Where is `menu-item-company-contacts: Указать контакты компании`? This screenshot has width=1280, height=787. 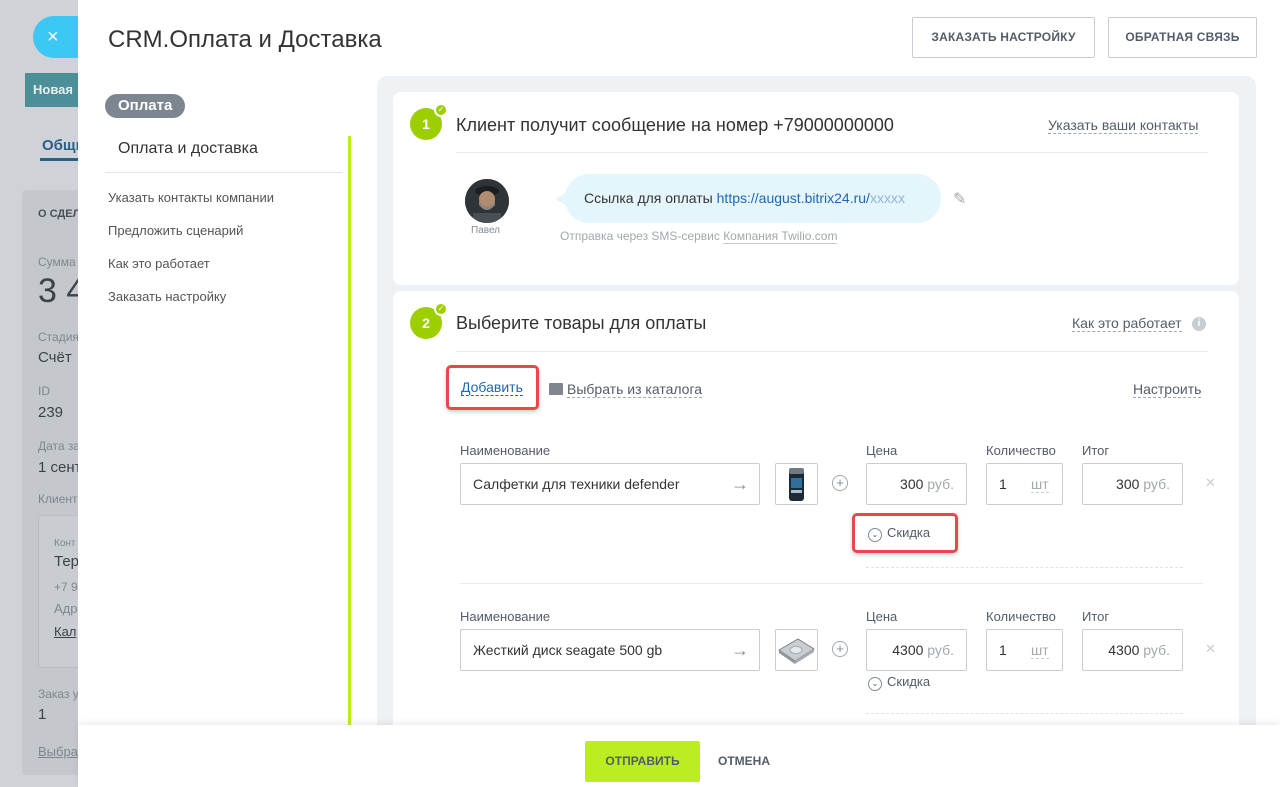
menu-item-company-contacts: Указать контакты компании is located at coordinates (191, 197).